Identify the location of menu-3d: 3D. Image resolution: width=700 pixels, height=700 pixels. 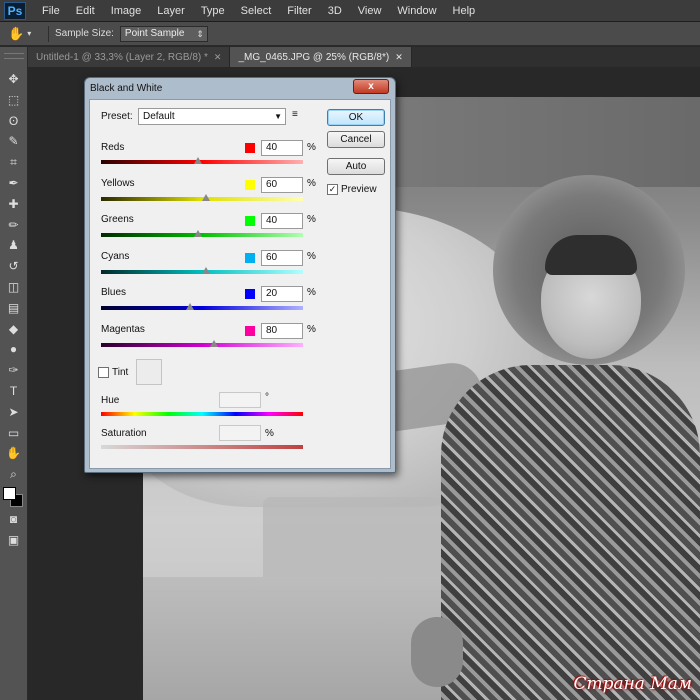
(335, 11).